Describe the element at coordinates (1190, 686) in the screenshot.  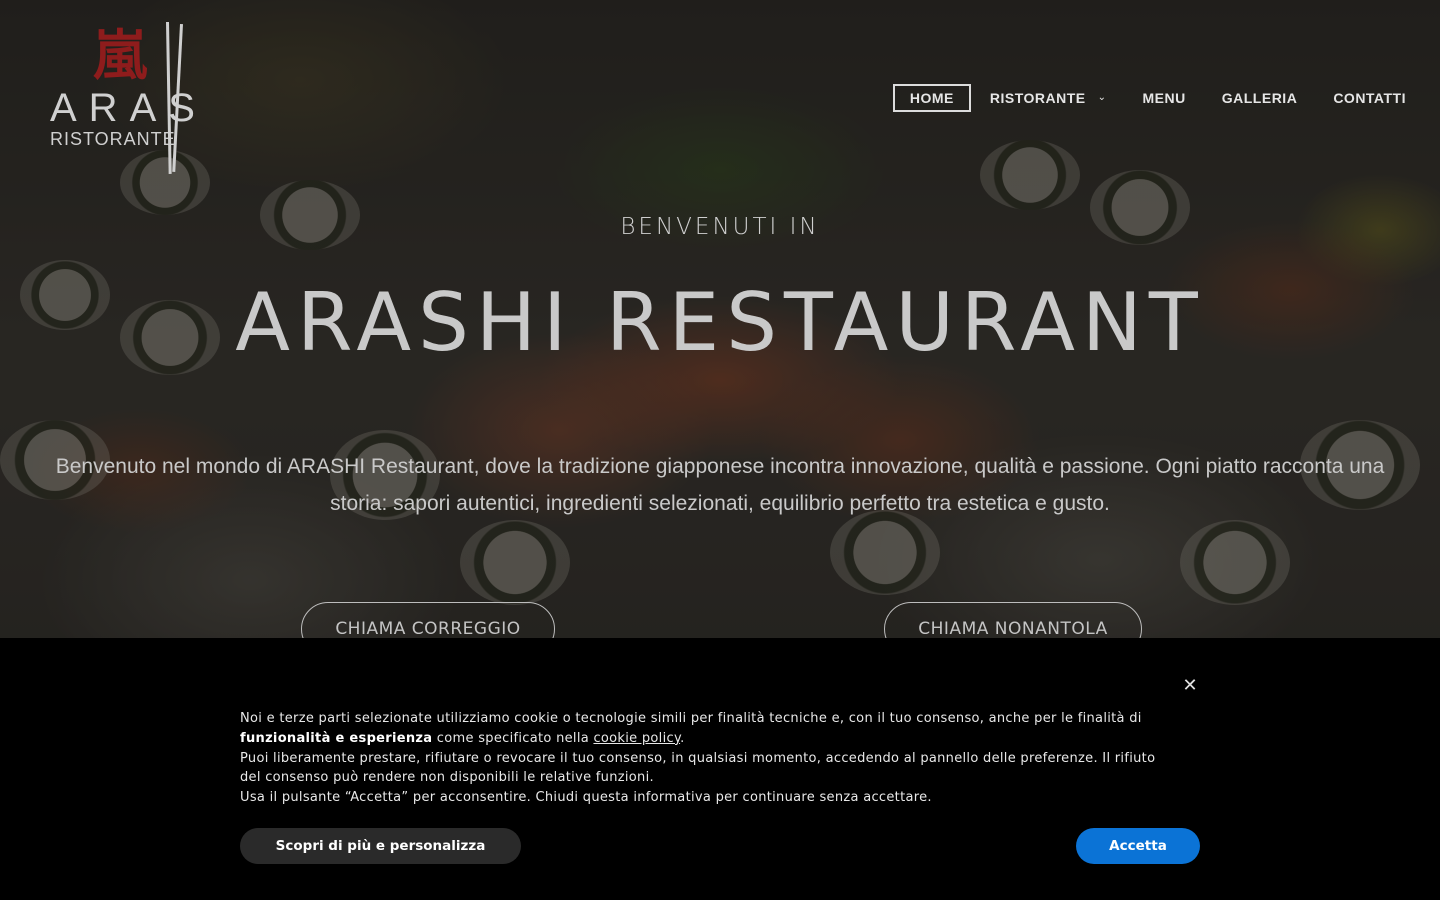
I see `close-icon: ✕` at that location.